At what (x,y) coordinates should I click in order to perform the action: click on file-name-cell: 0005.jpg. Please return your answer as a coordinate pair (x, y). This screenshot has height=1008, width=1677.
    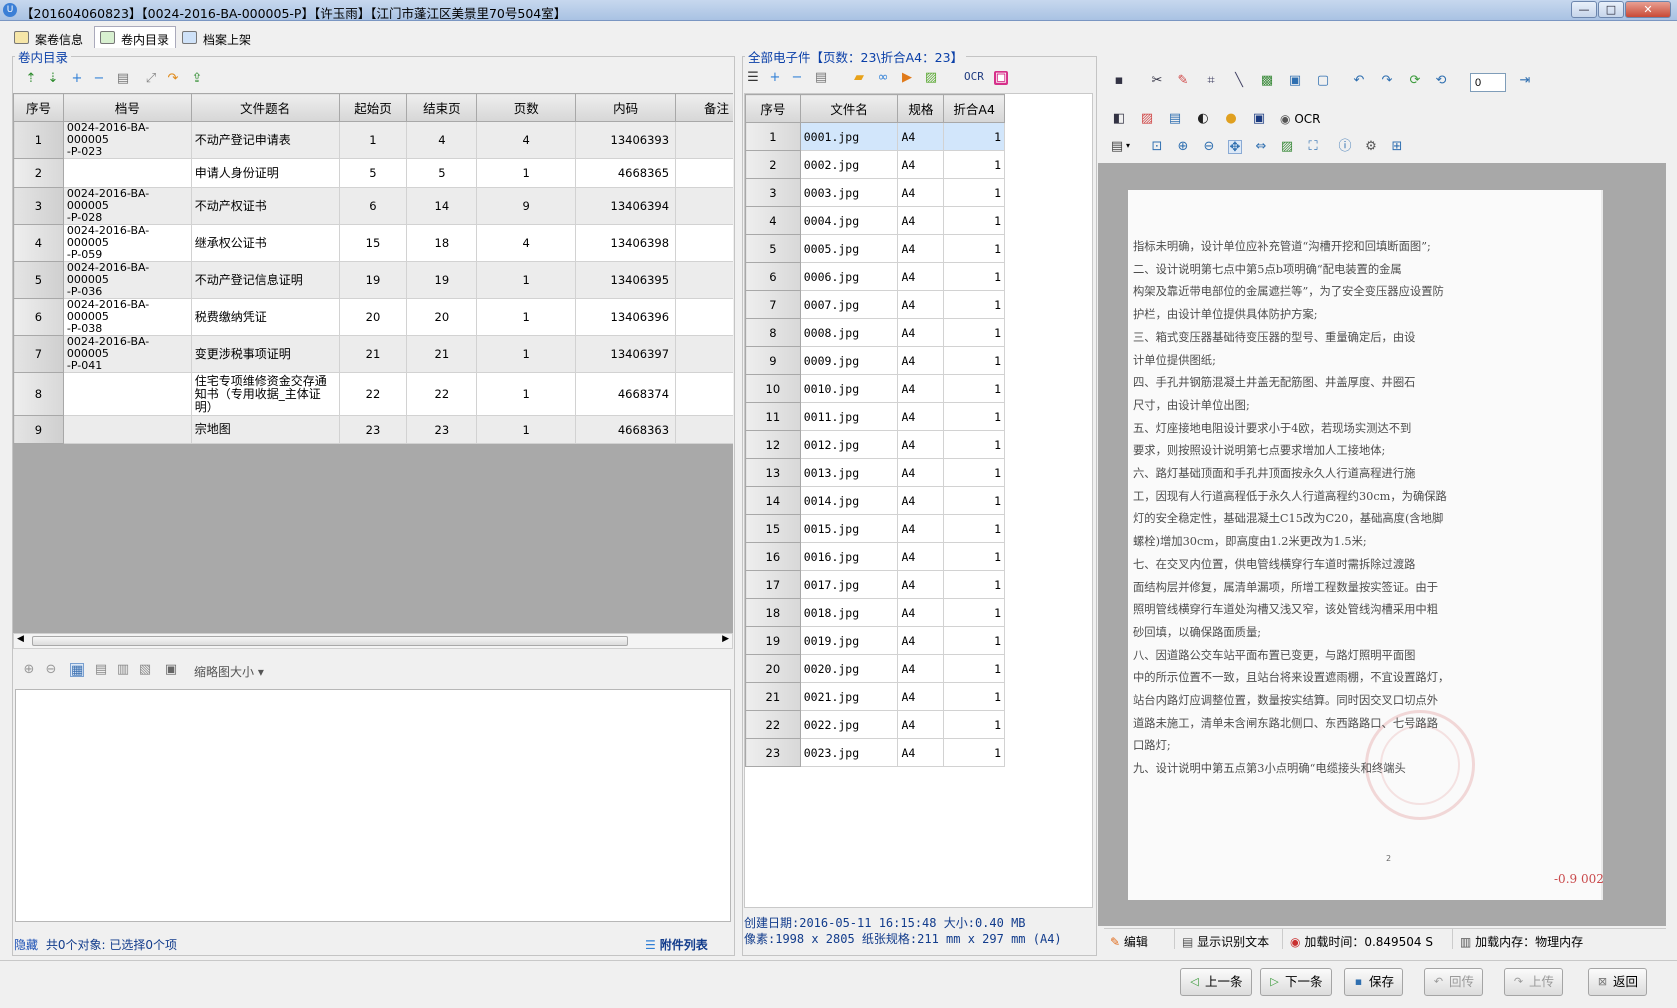
    Looking at the image, I should click on (849, 248).